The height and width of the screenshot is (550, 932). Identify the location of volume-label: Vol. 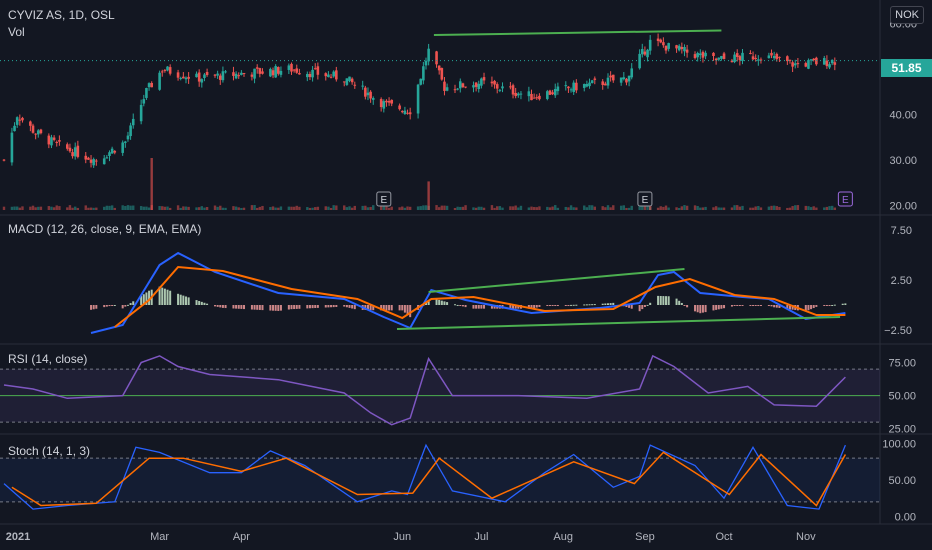
(16, 32).